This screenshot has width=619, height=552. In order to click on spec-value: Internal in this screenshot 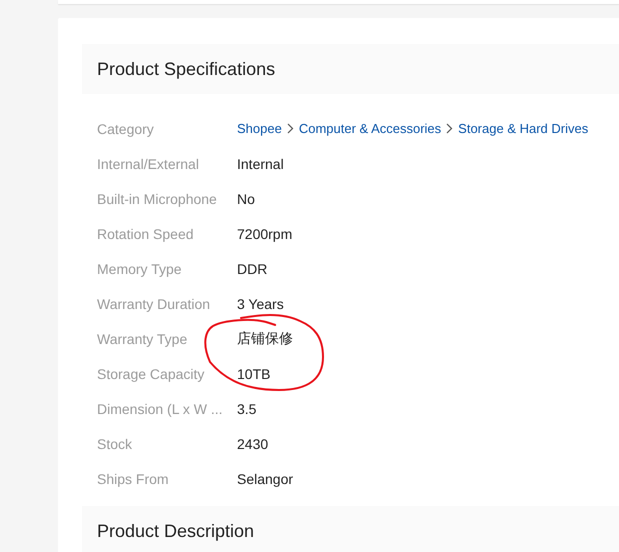, I will do `click(260, 164)`.